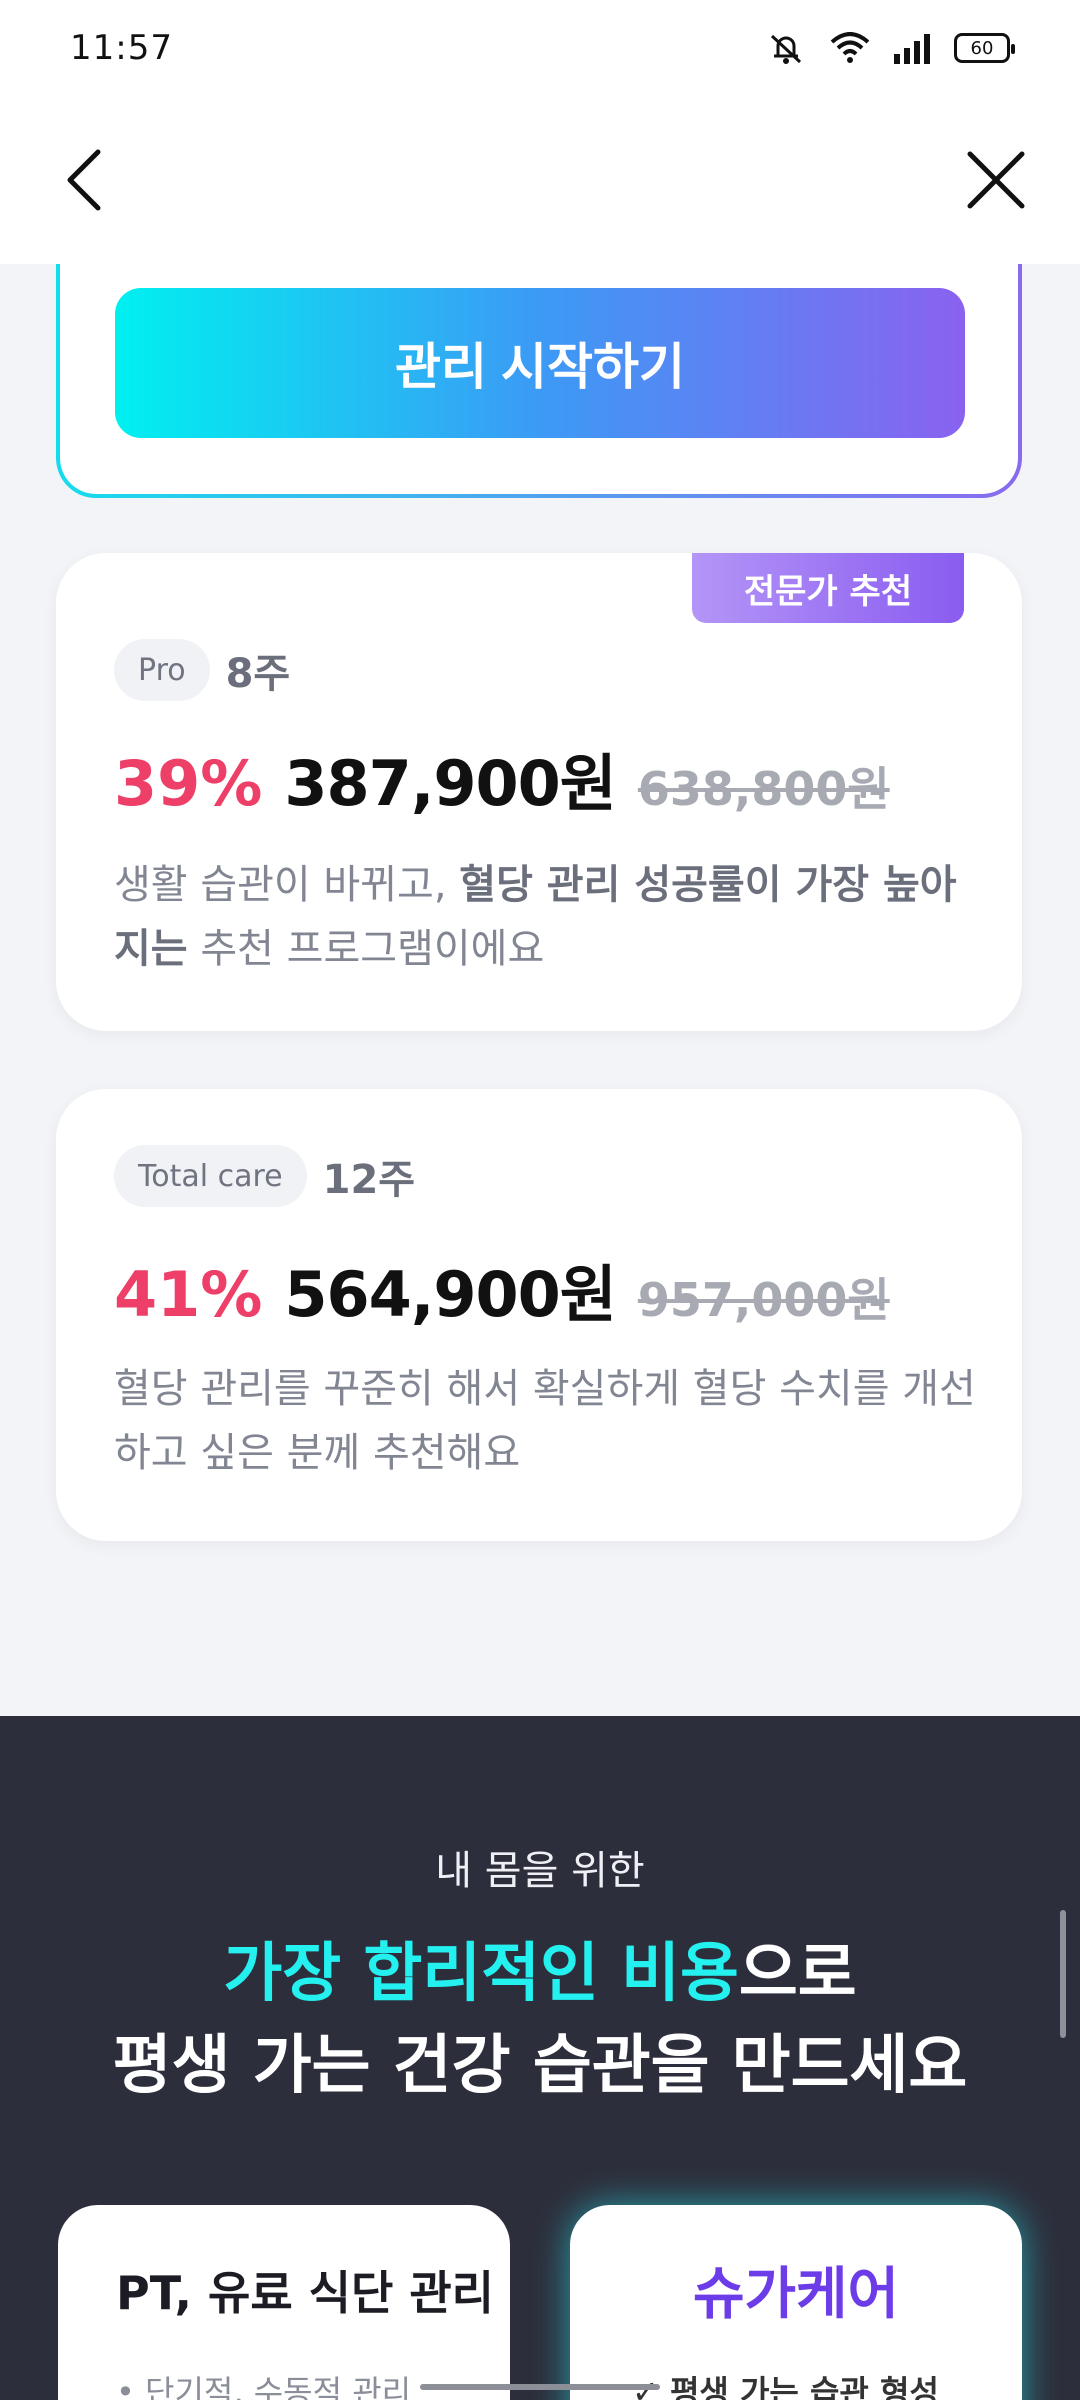  Describe the element at coordinates (540, 48) in the screenshot. I see `status-bar: 11:57 60` at that location.